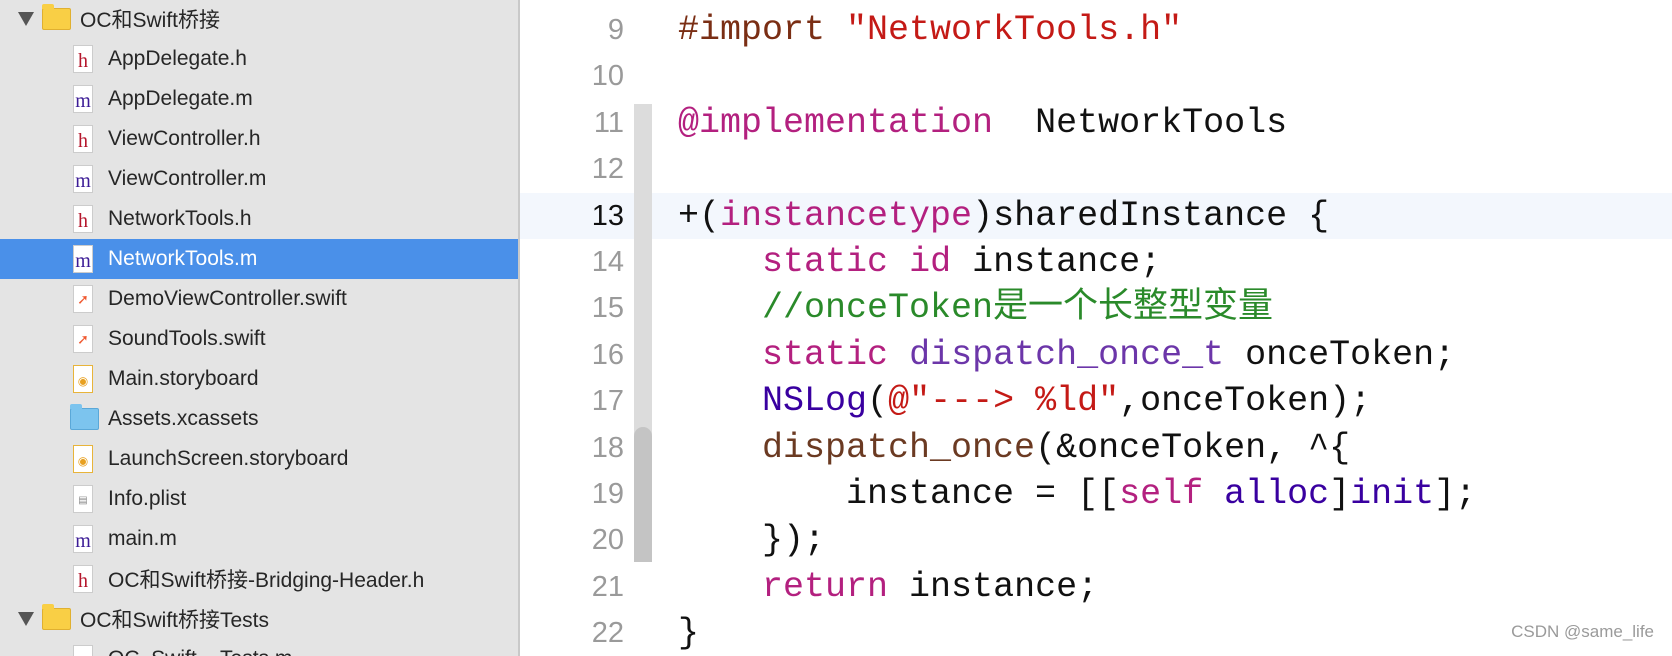  Describe the element at coordinates (825, 354) in the screenshot. I see `code-token: static` at that location.